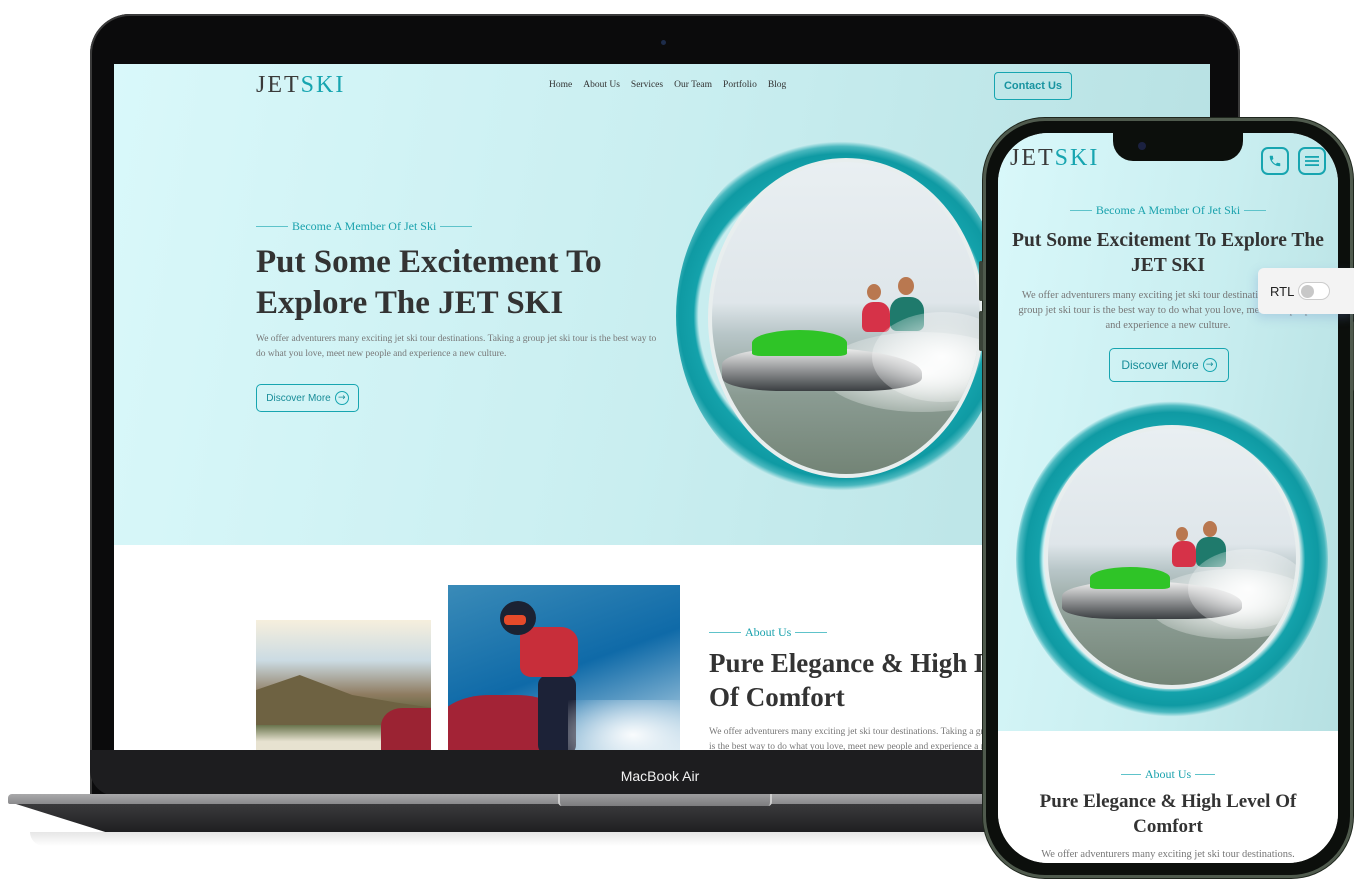 This screenshot has height=880, width=1354. What do you see at coordinates (693, 85) in the screenshot?
I see `nav-our-team: Our Team` at bounding box center [693, 85].